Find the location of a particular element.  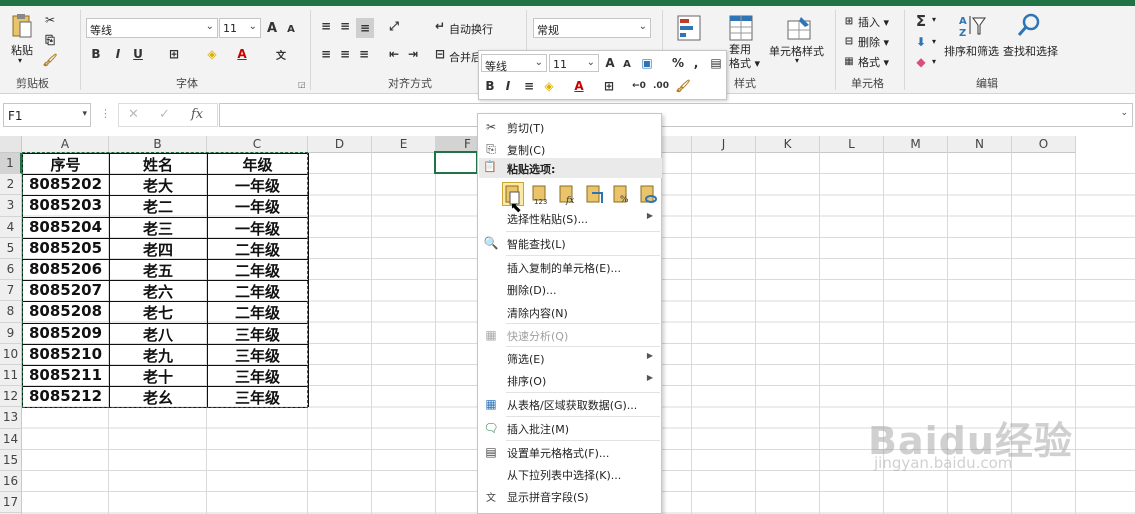

format-cells-button: 格式 ▾ is located at coordinates (873, 62).